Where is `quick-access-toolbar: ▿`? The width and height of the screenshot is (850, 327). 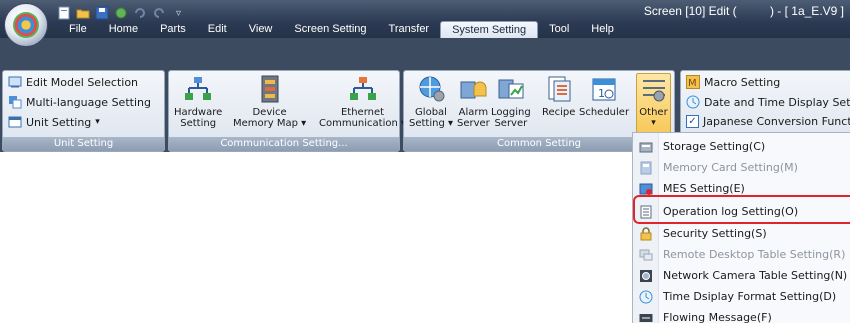 quick-access-toolbar: ▿ is located at coordinates (118, 13).